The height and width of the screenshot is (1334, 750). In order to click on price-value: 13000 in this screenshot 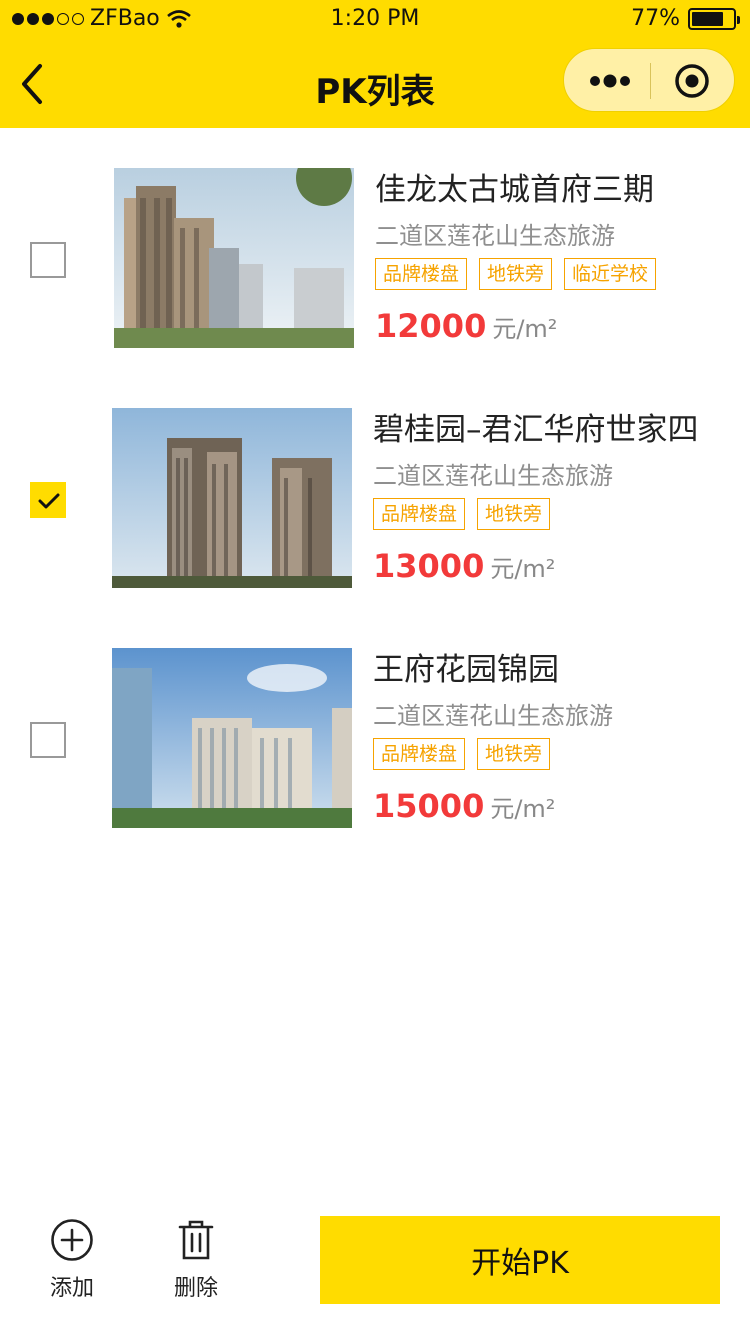, I will do `click(429, 566)`.